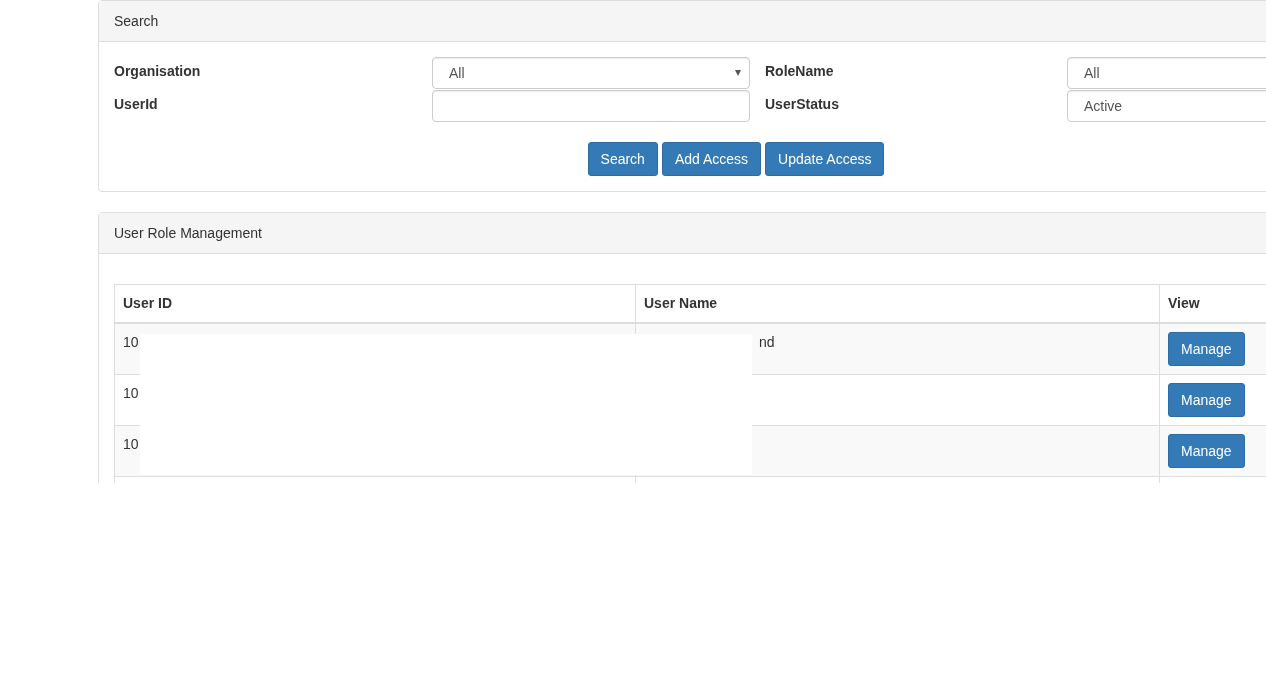 This screenshot has height=675, width=1266. I want to click on input-field: All, so click(1166, 73).